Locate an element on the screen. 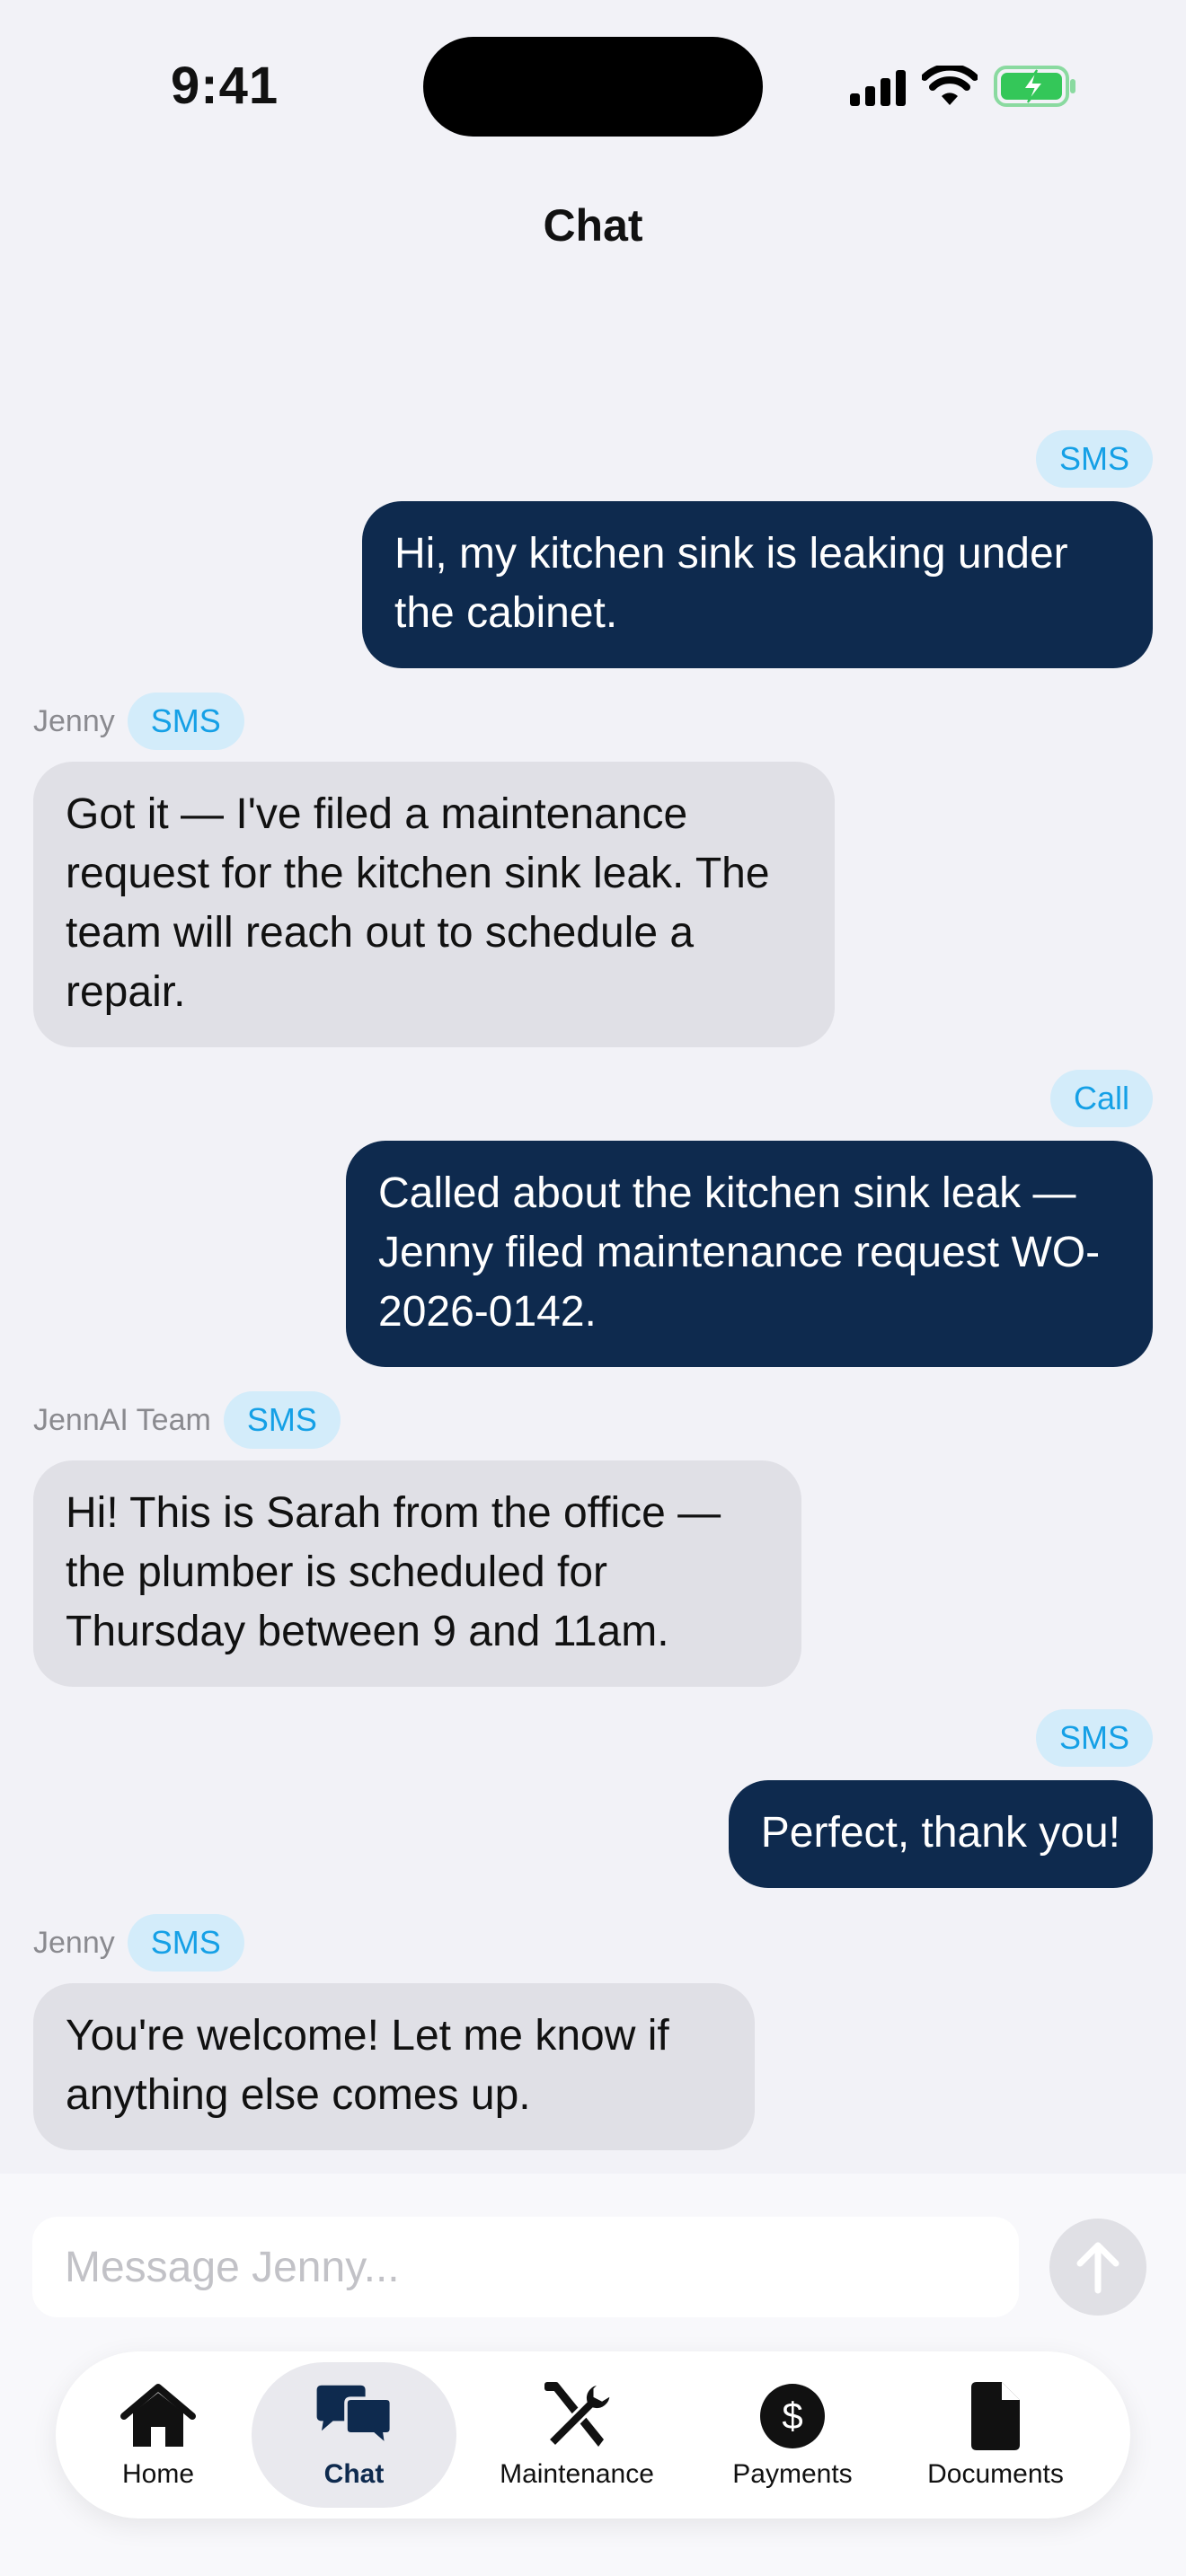  tab-label: Chat is located at coordinates (354, 2474).